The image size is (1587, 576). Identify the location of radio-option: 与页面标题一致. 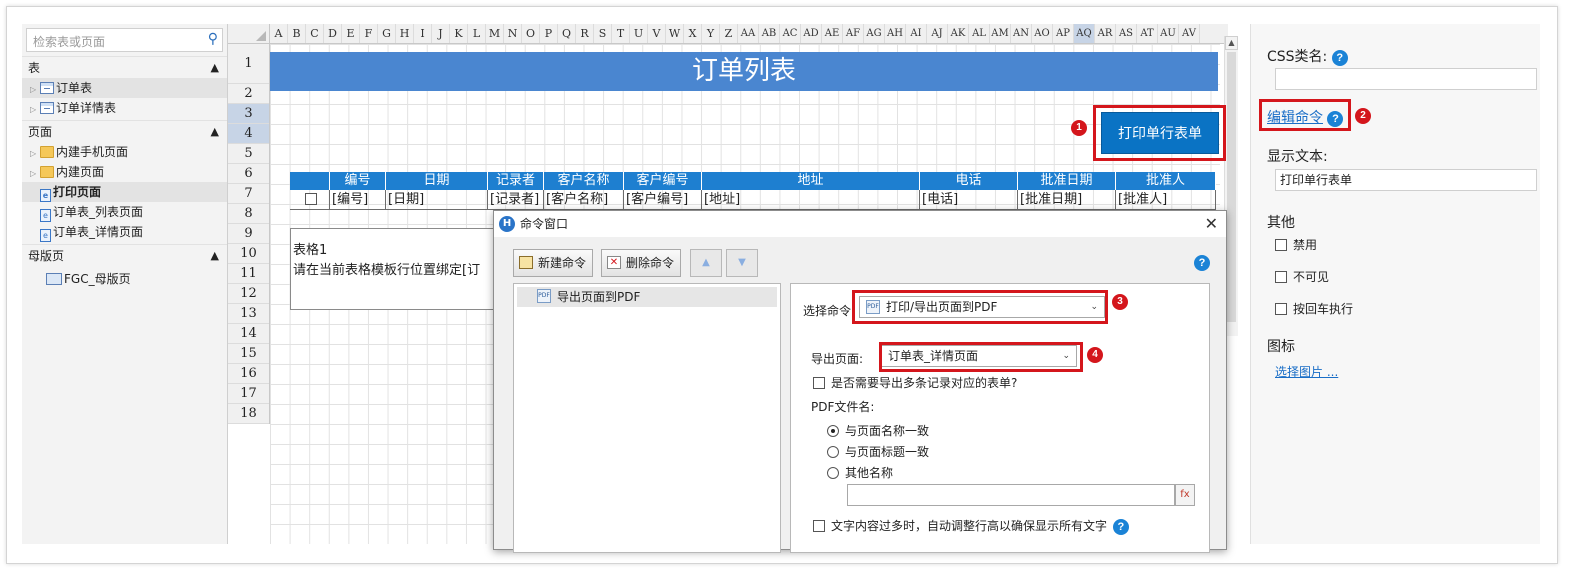
(878, 451).